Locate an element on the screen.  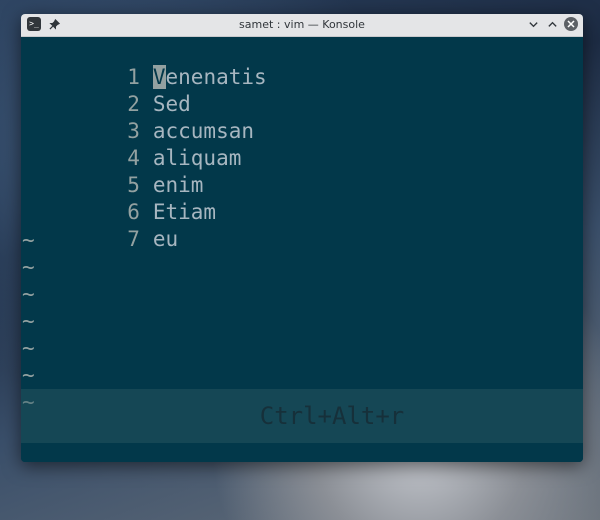
window-title: samet : vim — Konsole is located at coordinates (302, 24).